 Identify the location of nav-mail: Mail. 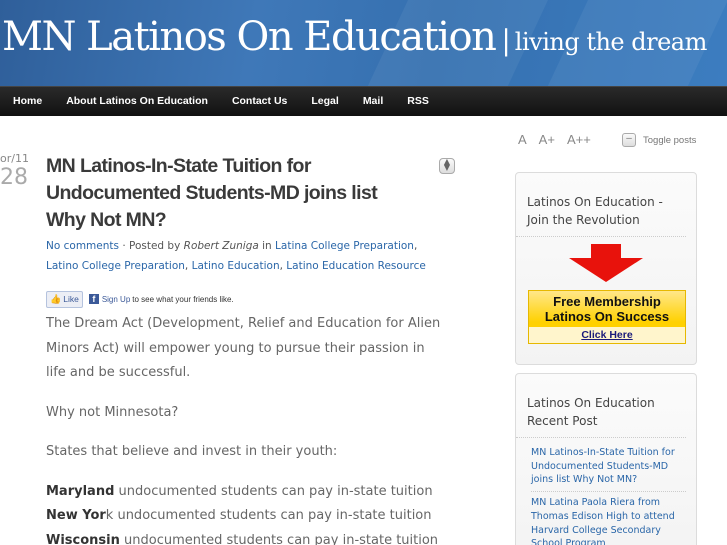
(373, 101).